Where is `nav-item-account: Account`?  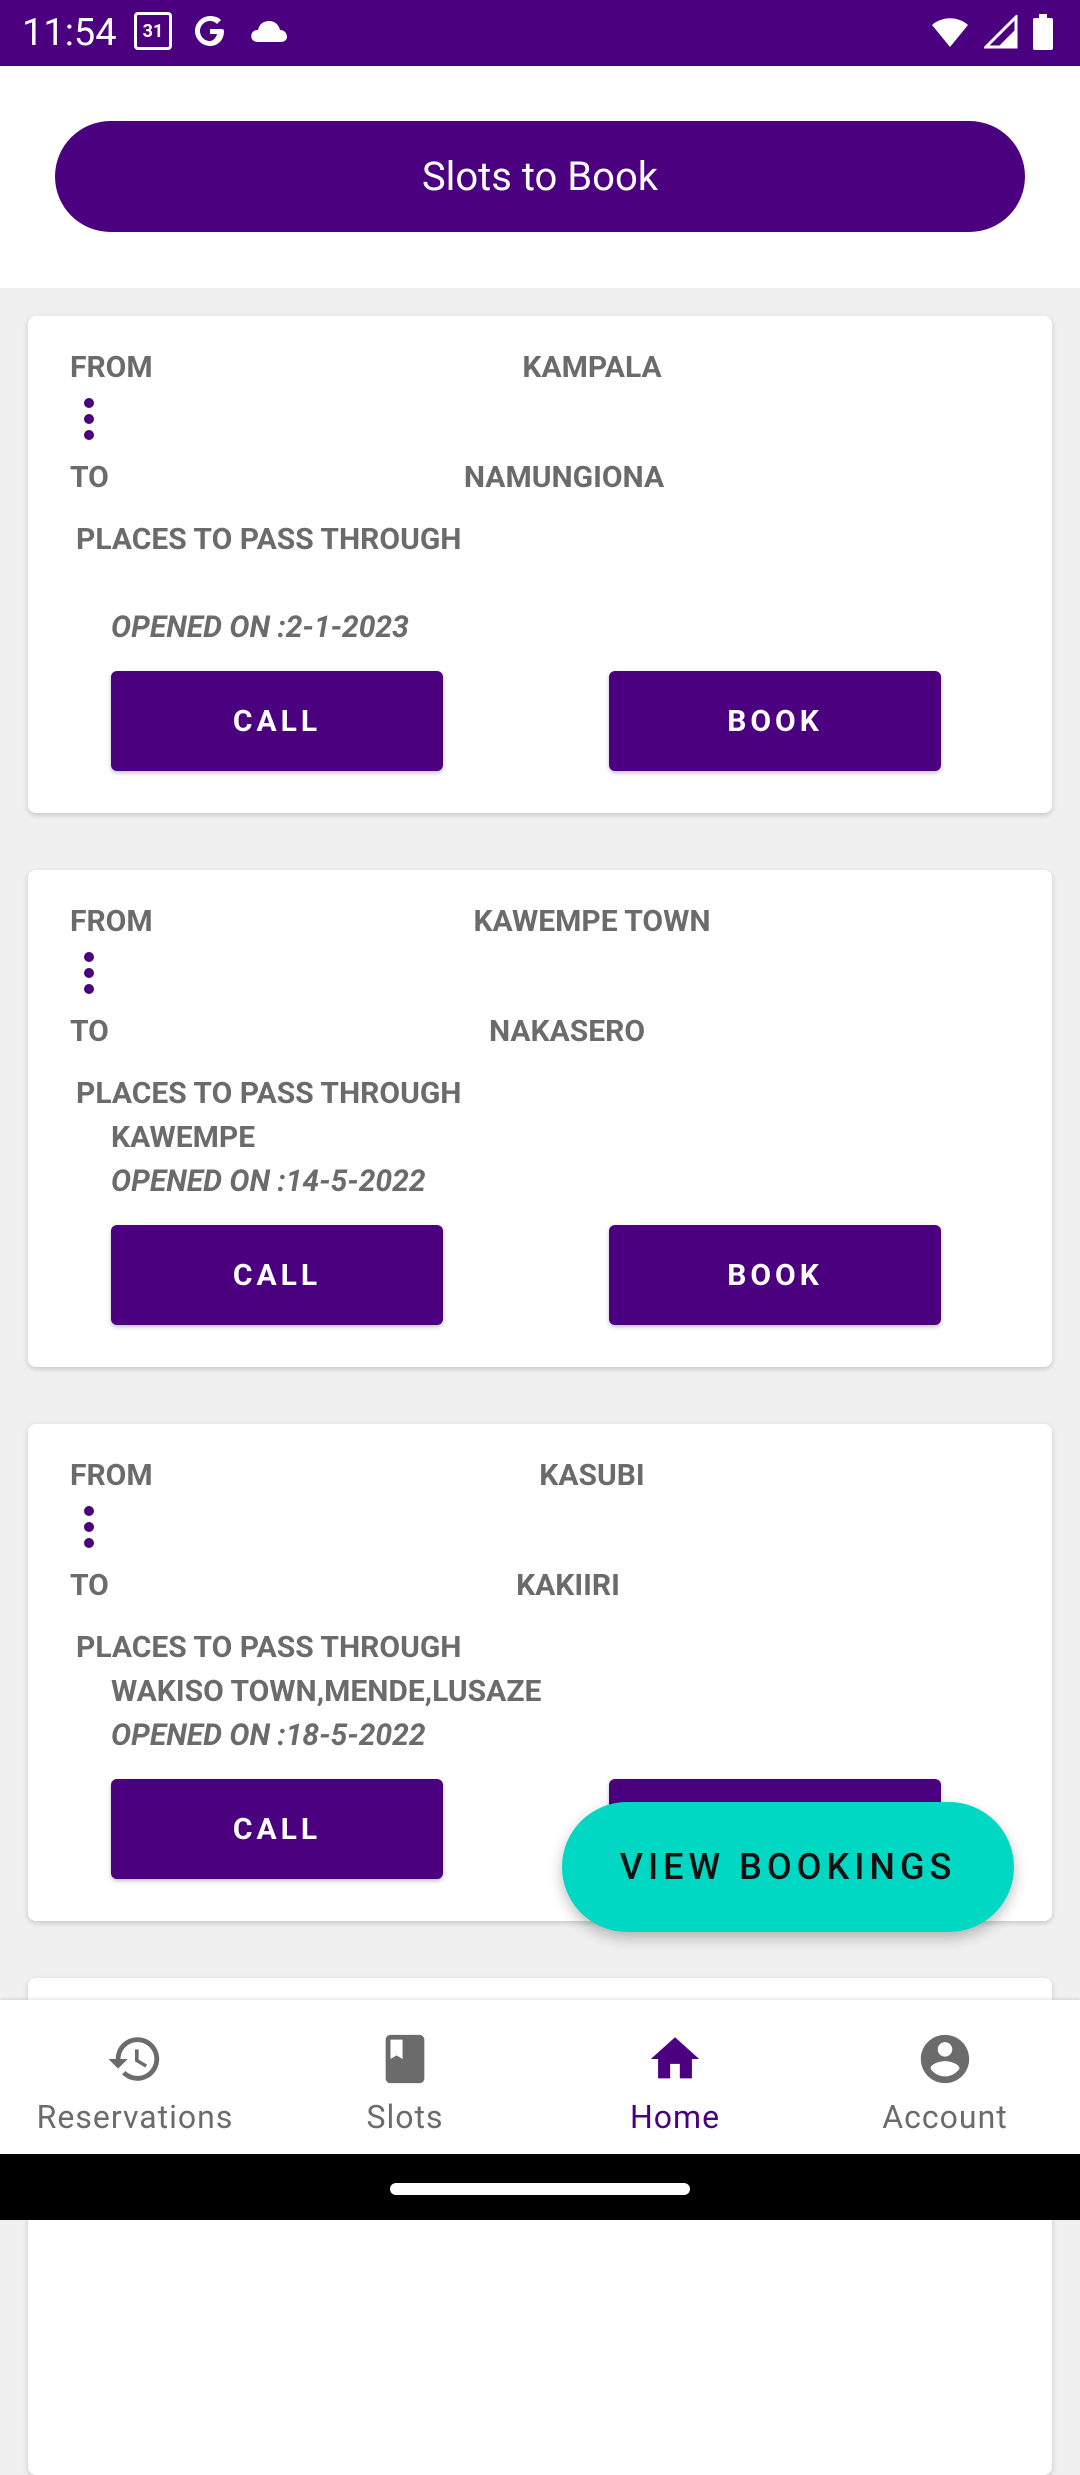 nav-item-account: Account is located at coordinates (945, 2077).